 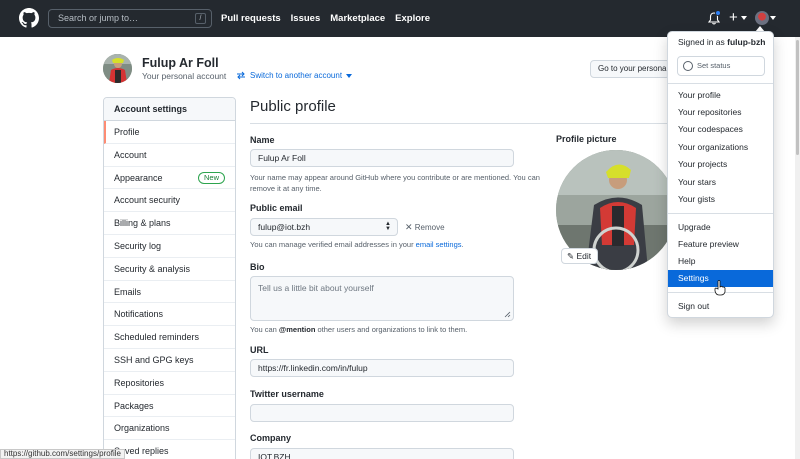 What do you see at coordinates (287, 394) in the screenshot?
I see `twitter-label: Twitter username` at bounding box center [287, 394].